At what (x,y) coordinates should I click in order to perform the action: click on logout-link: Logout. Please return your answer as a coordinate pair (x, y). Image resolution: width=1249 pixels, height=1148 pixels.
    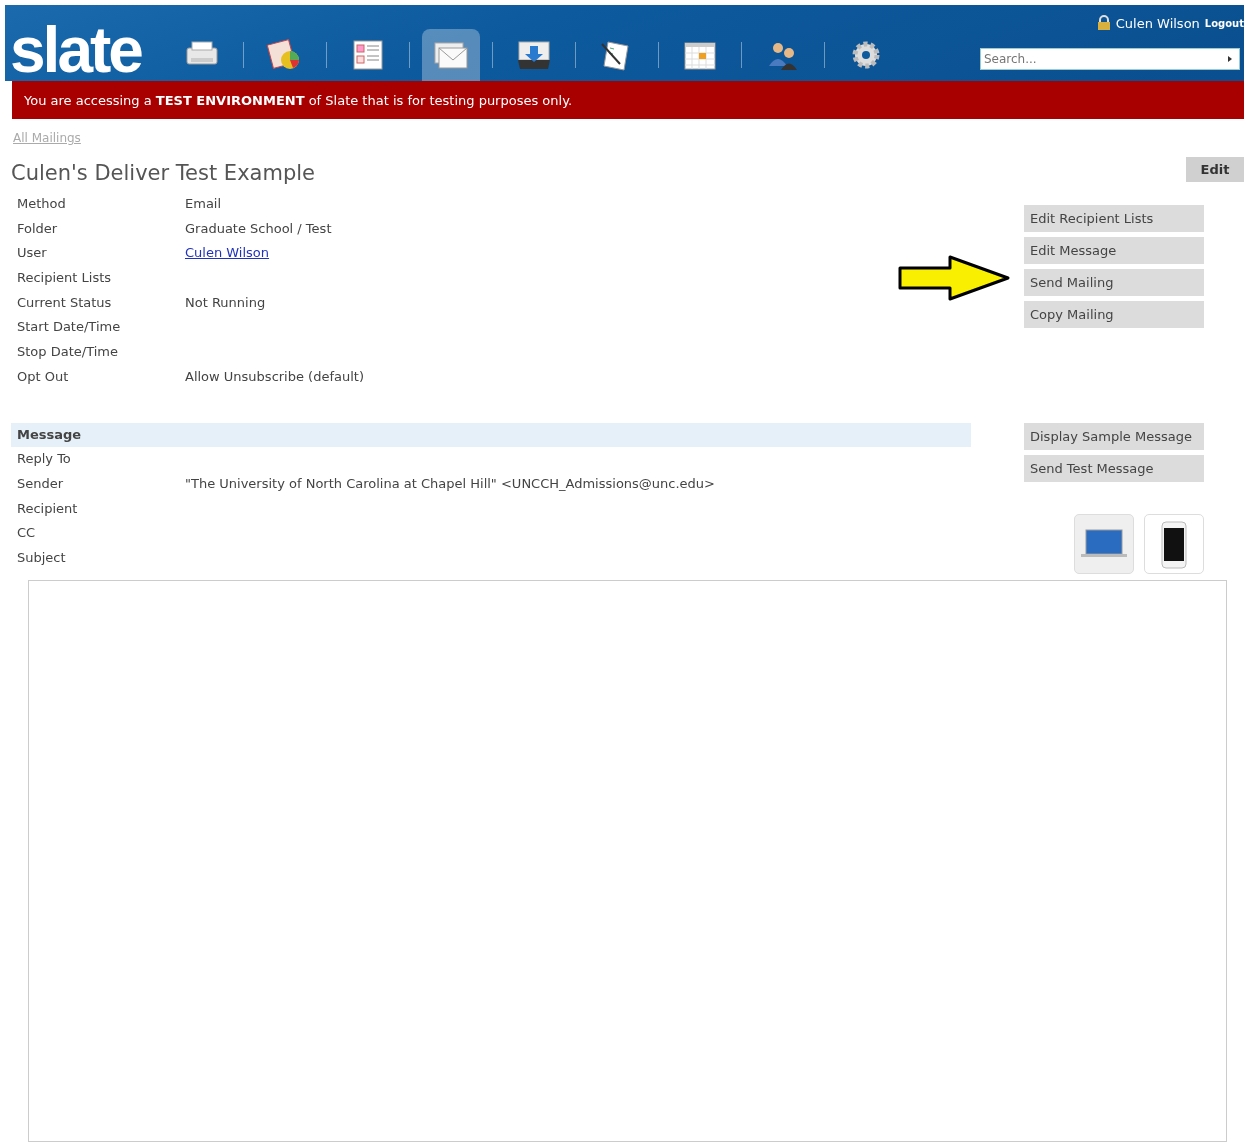
    Looking at the image, I should click on (1224, 23).